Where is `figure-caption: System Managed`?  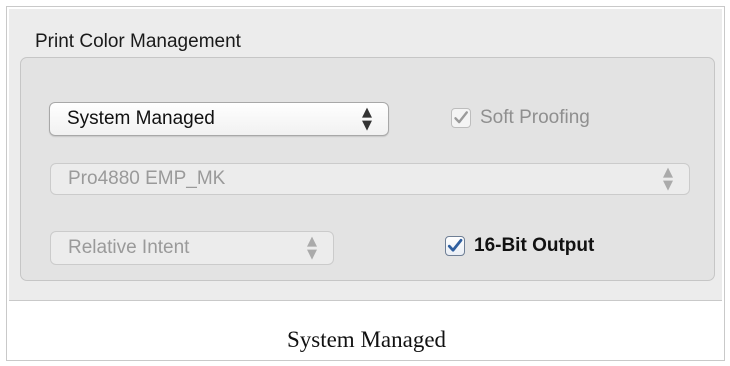 figure-caption: System Managed is located at coordinates (366, 339).